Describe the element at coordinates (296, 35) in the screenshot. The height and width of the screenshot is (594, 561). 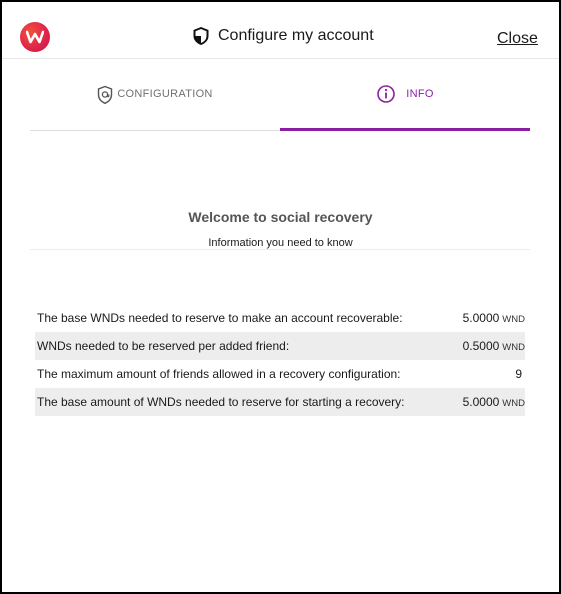
I see `dialog-title-text: Configure my account` at that location.